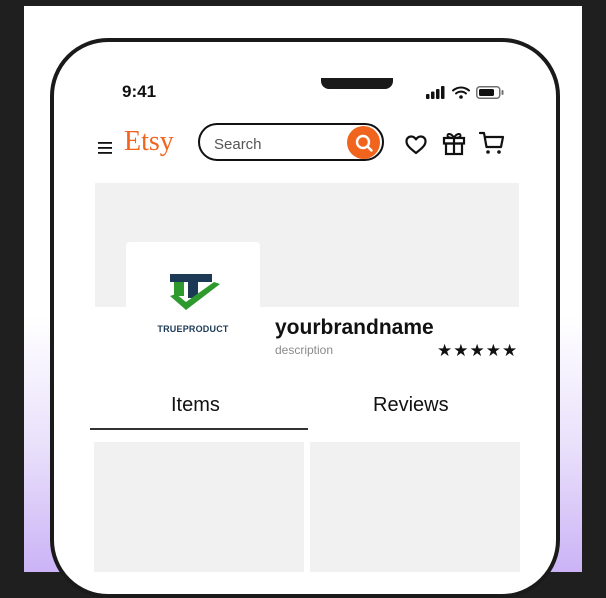  I want to click on menu-icon, so click(105, 148).